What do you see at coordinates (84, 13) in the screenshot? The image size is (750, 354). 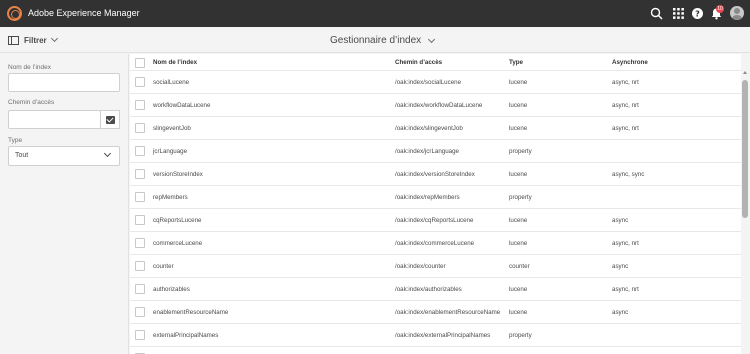 I see `app-title: Adobe Experience Manager` at bounding box center [84, 13].